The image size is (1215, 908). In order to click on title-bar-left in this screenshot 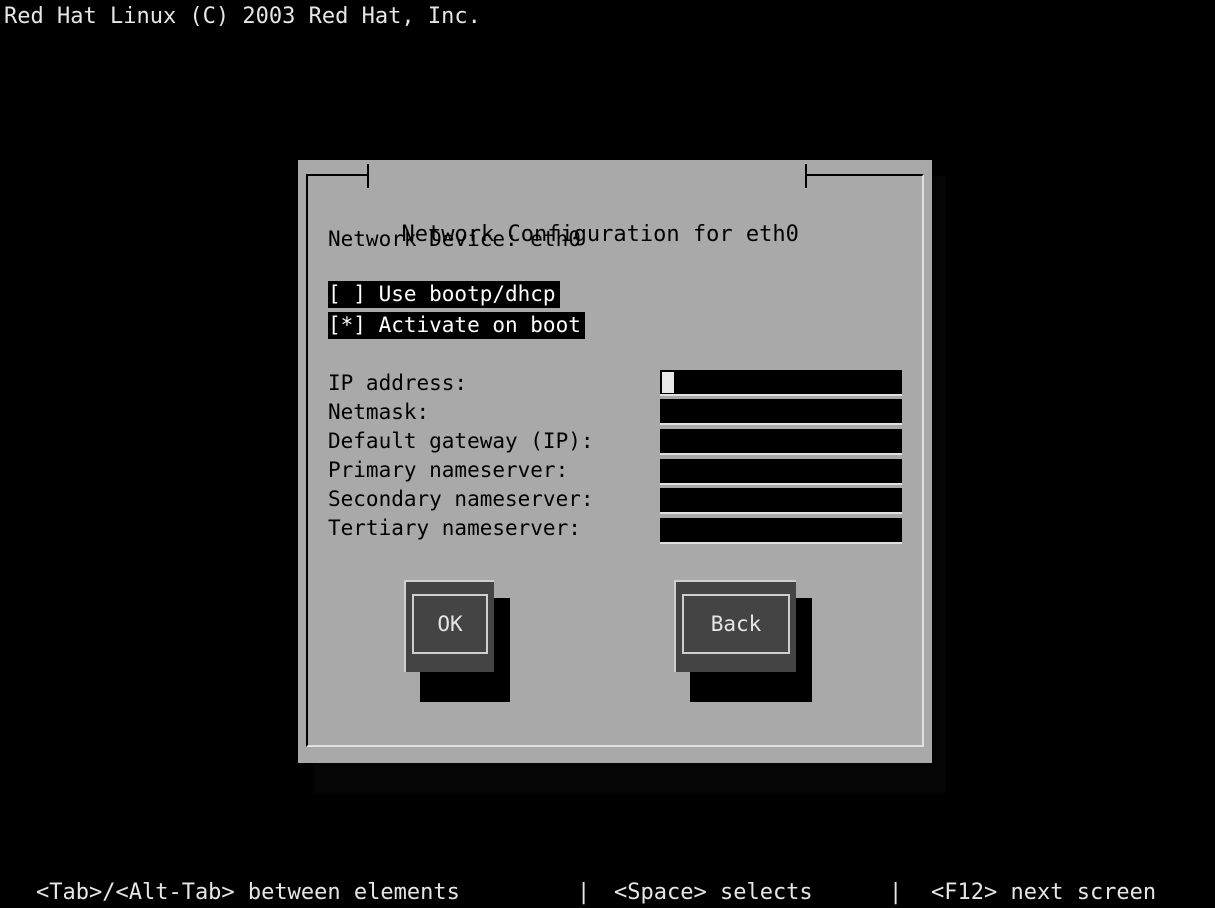, I will do `click(368, 176)`.